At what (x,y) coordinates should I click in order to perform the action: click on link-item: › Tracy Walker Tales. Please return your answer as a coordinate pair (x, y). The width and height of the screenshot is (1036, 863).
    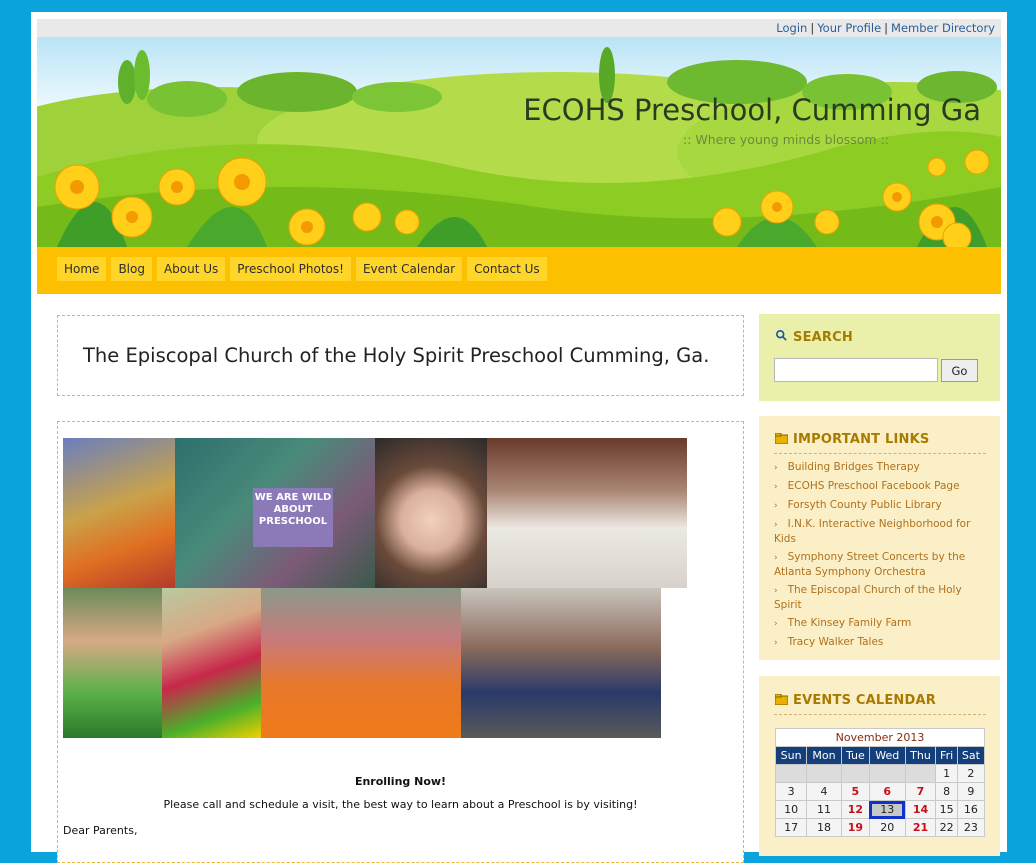
    Looking at the image, I should click on (880, 642).